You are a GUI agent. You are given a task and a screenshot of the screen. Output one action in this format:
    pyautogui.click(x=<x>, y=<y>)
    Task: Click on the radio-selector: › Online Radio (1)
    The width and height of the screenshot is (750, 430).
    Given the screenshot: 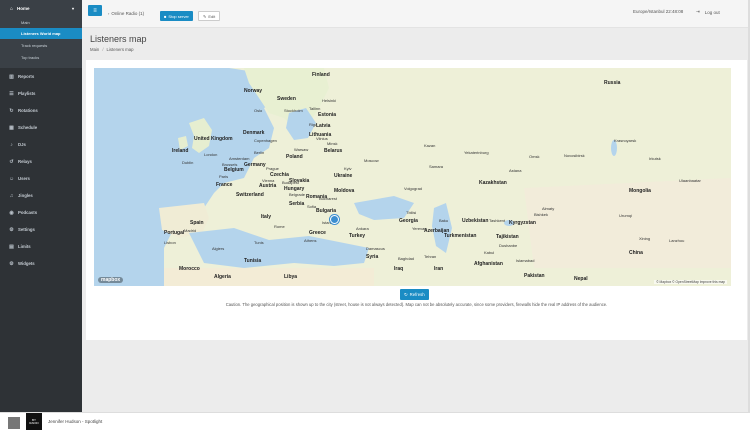 What is the action you would take?
    pyautogui.click(x=126, y=13)
    